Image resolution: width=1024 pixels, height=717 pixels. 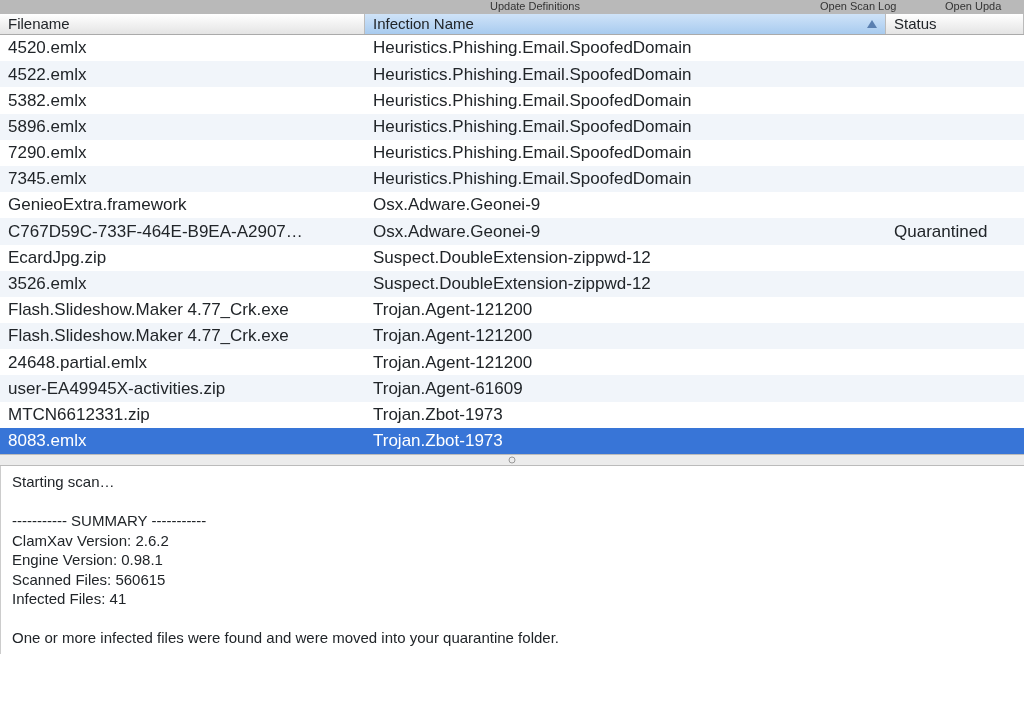 I want to click on toolbar-button: Open Upda, so click(x=973, y=6).